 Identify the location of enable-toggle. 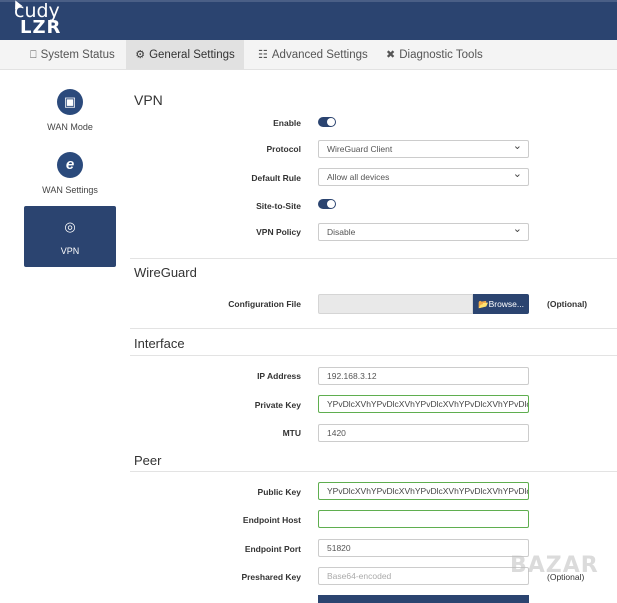
(327, 122).